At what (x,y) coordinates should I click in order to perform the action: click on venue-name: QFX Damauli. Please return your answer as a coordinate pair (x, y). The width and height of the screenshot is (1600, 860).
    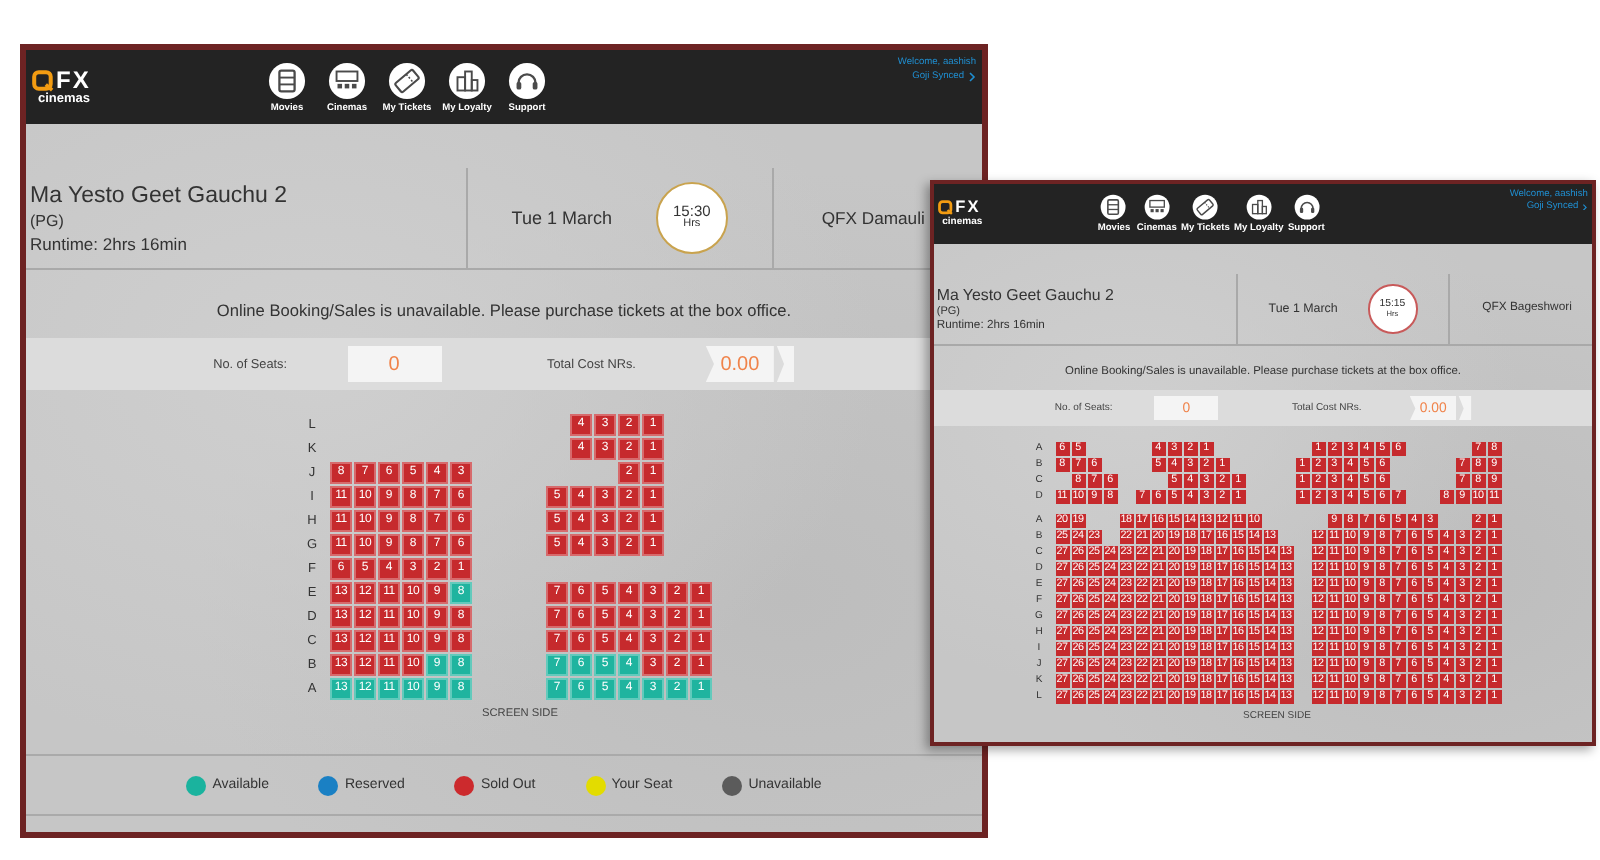
    Looking at the image, I should click on (873, 218).